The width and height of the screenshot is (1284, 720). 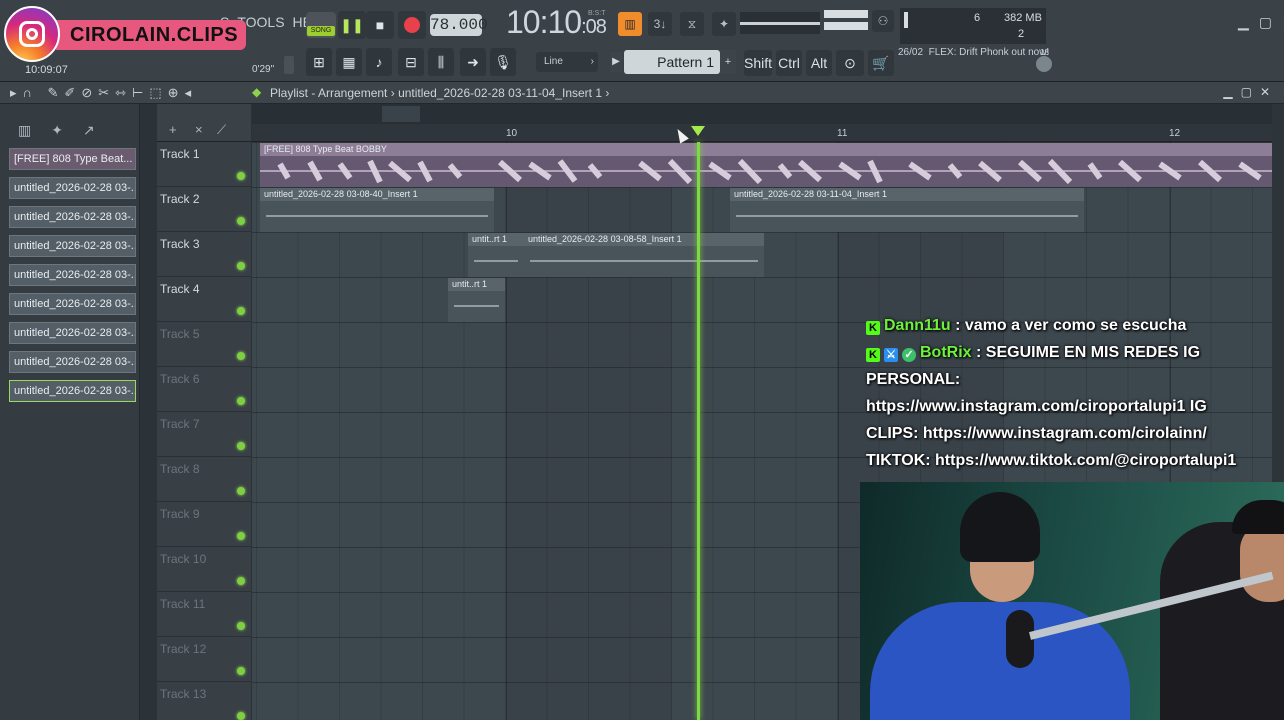 I want to click on mixer-button: ⊟, so click(x=411, y=62).